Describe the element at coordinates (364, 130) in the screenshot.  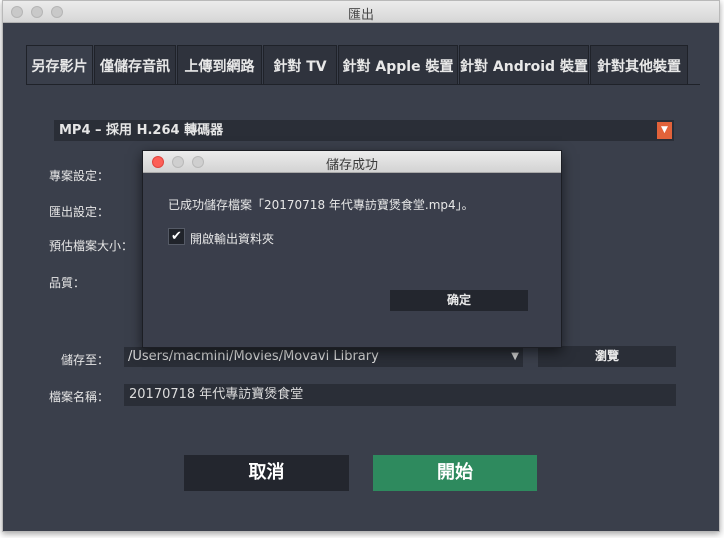
I see `format-dropdown: MP4 – 採用 H.264 轉碼器 ▼` at that location.